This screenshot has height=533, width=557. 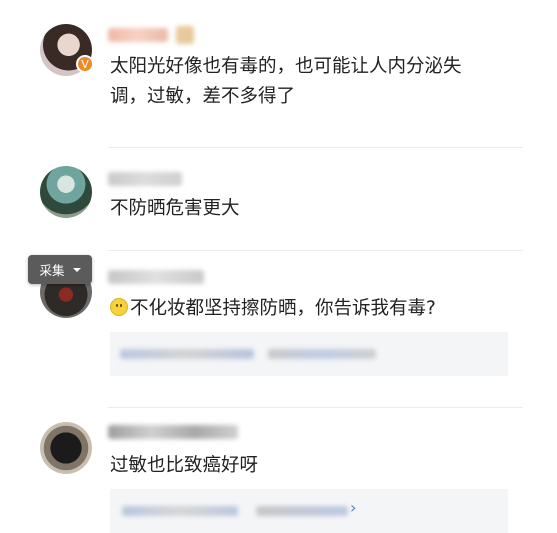 I want to click on reply-preview, so click(x=309, y=354).